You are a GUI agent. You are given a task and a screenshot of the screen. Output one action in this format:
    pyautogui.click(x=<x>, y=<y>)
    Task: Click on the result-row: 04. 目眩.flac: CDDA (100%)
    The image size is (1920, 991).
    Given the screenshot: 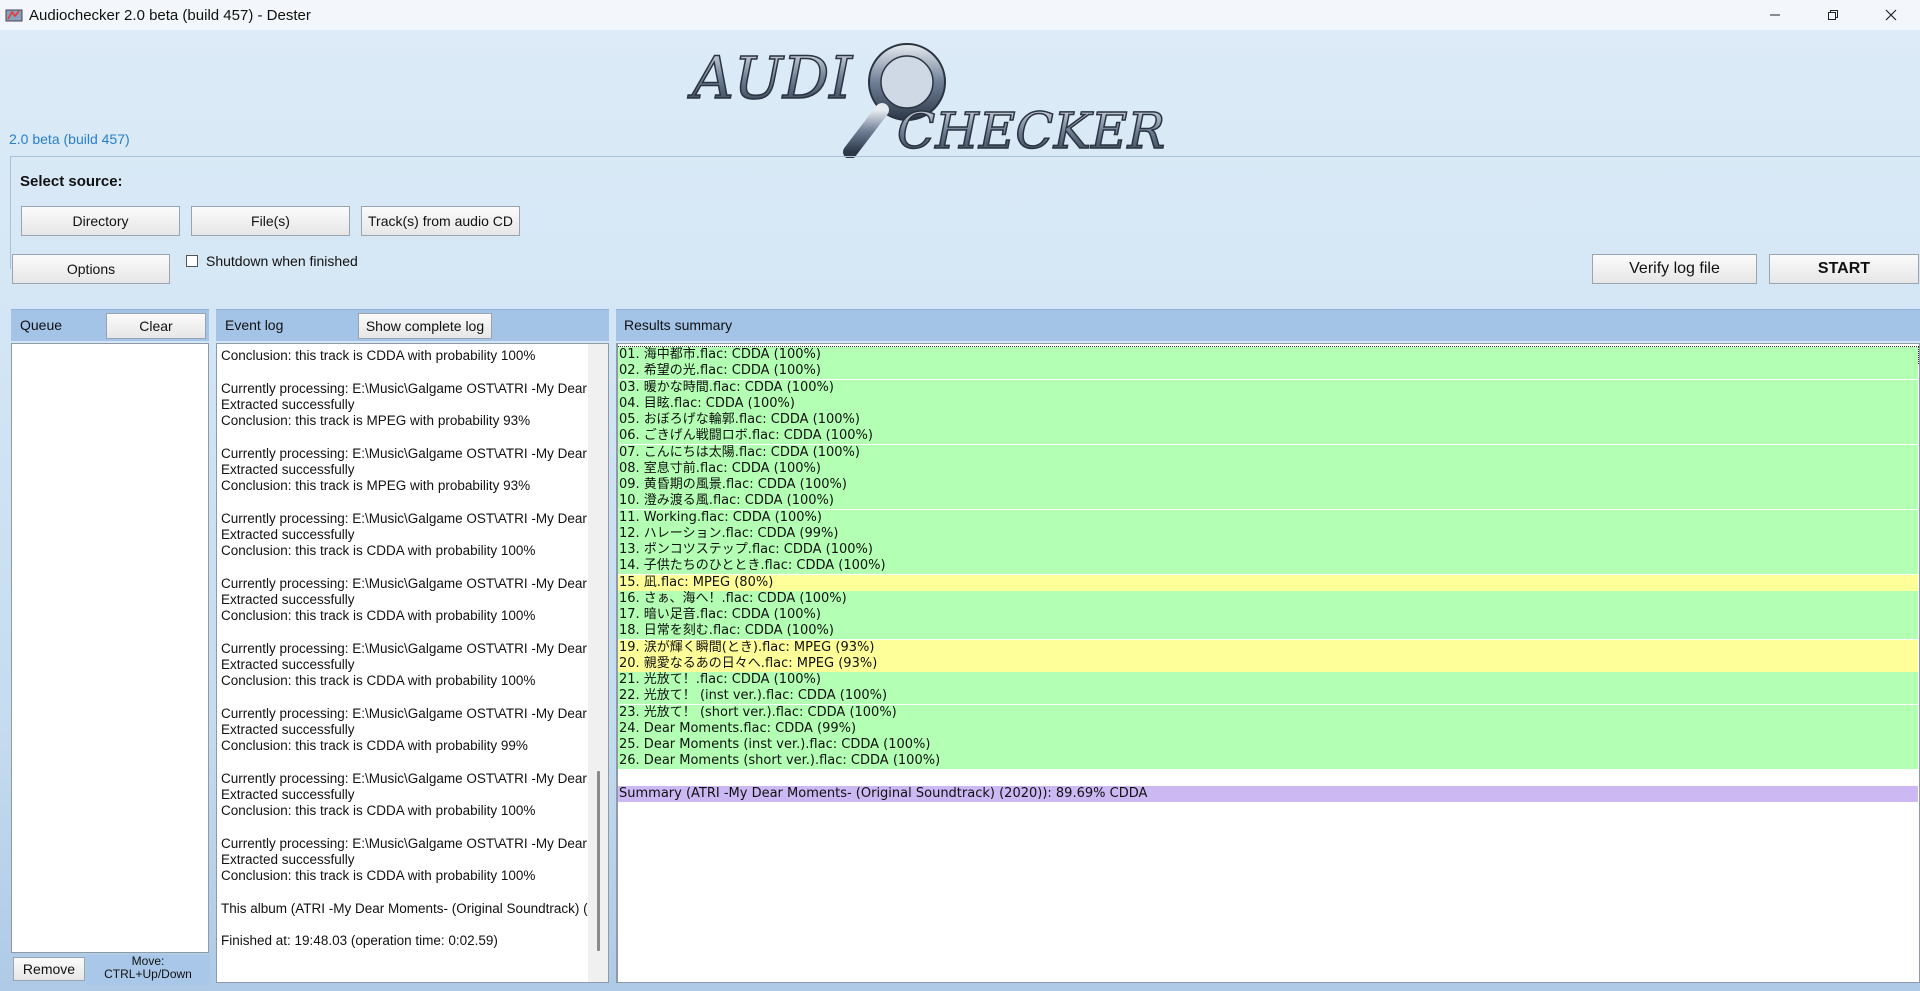 What is the action you would take?
    pyautogui.click(x=1268, y=403)
    